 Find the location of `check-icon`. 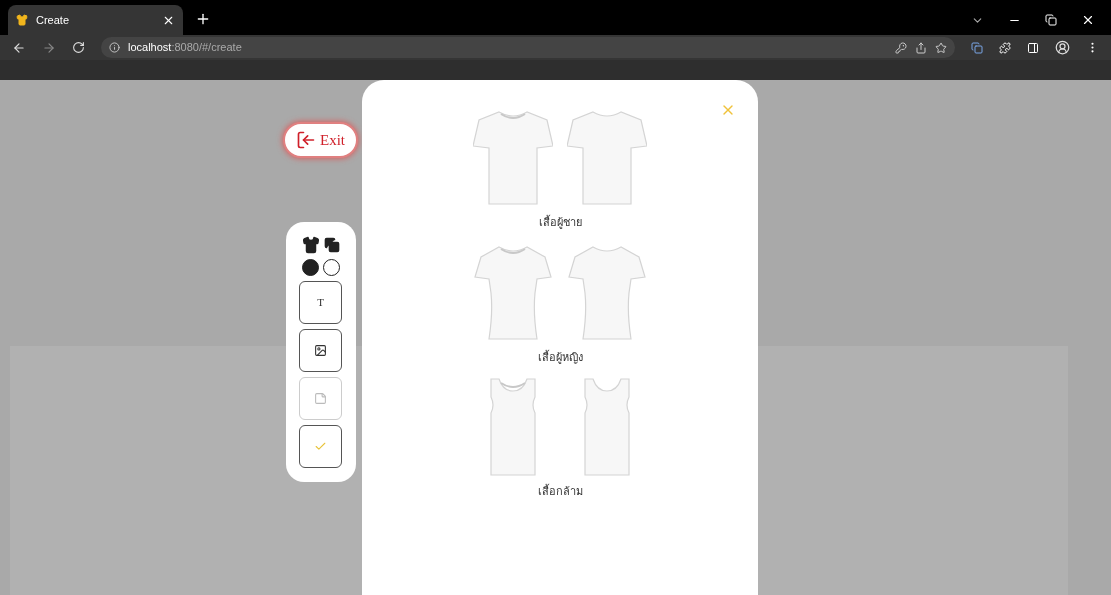

check-icon is located at coordinates (320, 446).